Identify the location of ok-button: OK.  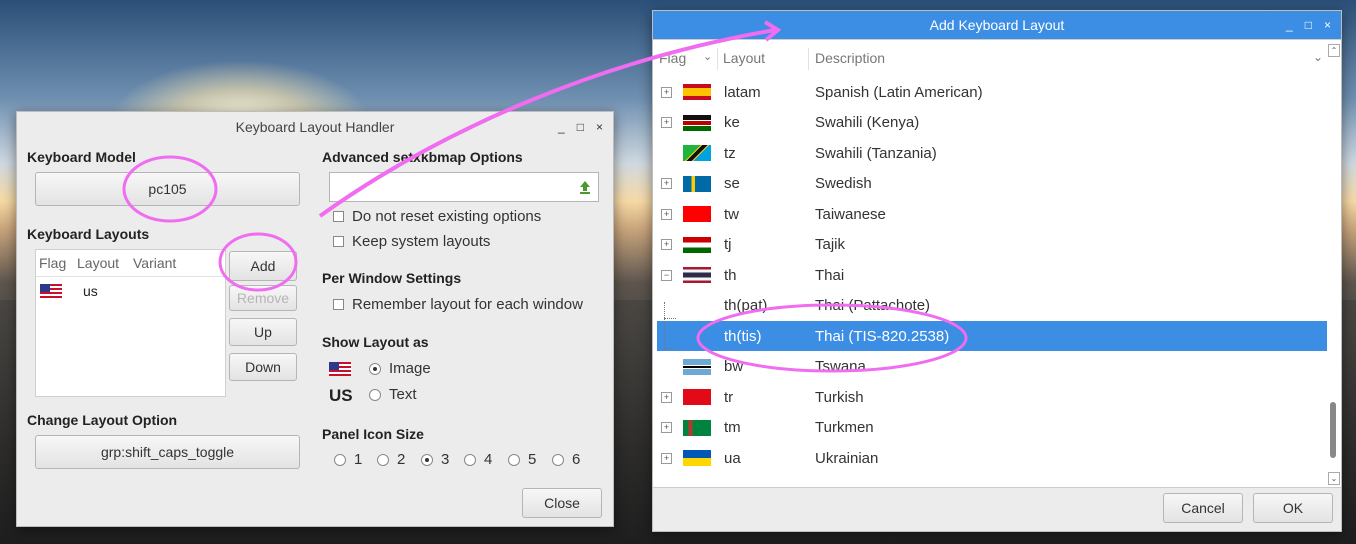
(1293, 508).